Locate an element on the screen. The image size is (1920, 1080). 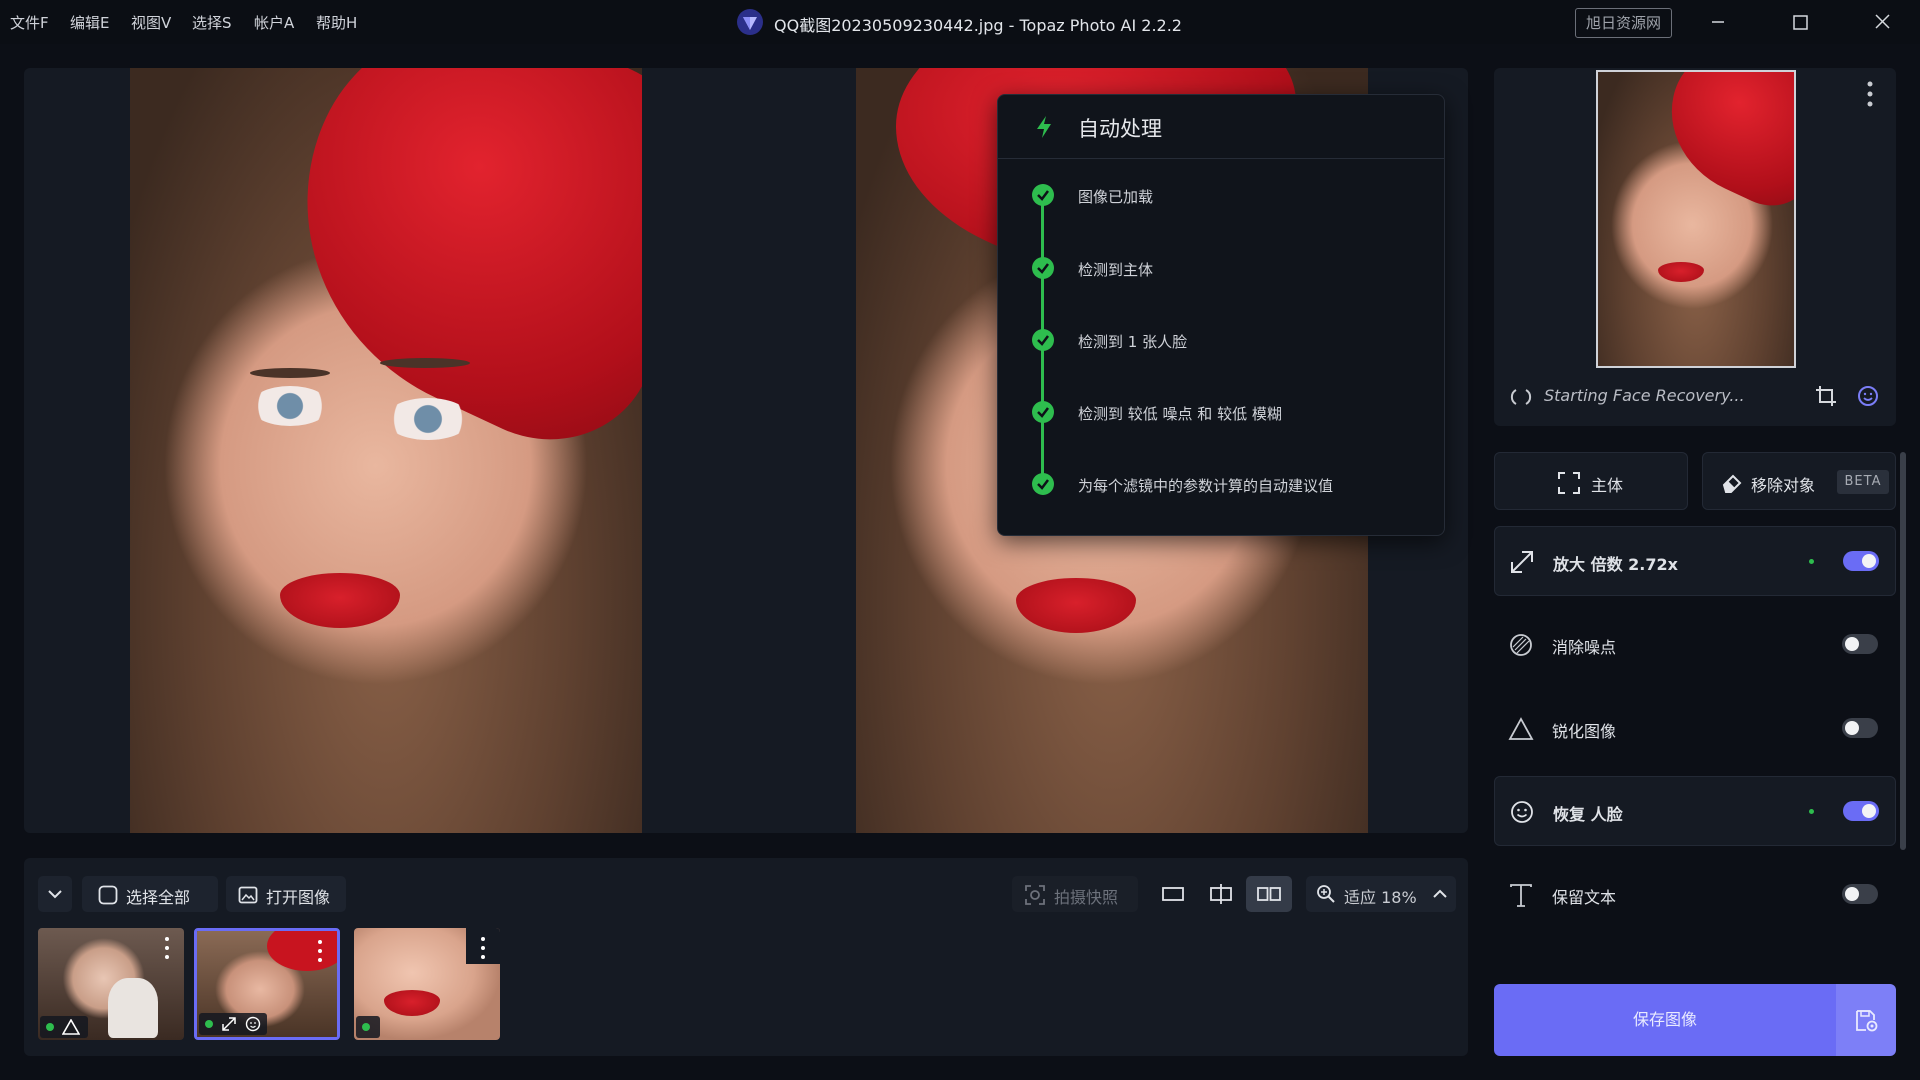
denoise-icon is located at coordinates (1521, 645).